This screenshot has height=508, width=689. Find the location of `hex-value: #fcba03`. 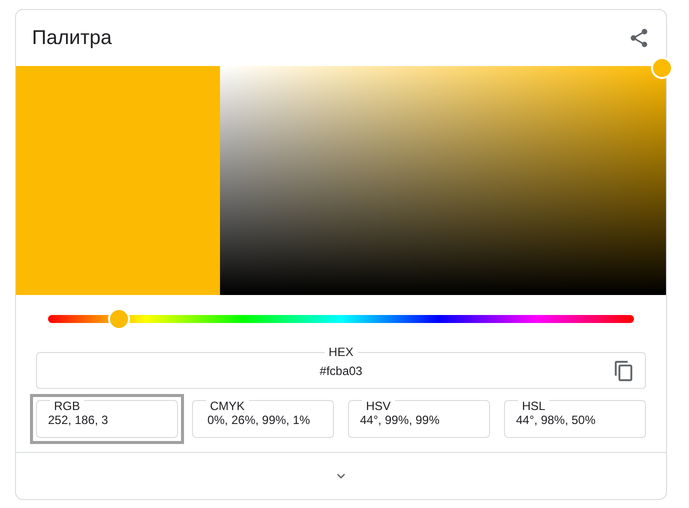

hex-value: #fcba03 is located at coordinates (341, 371).